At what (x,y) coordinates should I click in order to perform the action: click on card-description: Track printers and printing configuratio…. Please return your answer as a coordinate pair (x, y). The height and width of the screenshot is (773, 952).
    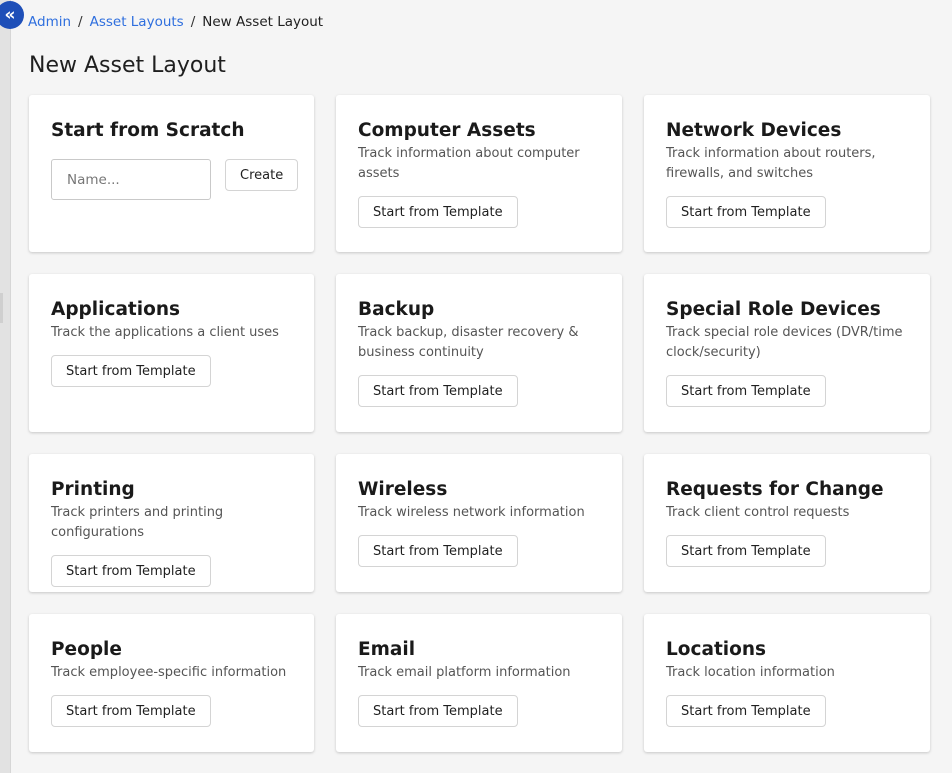
    Looking at the image, I should click on (137, 522).